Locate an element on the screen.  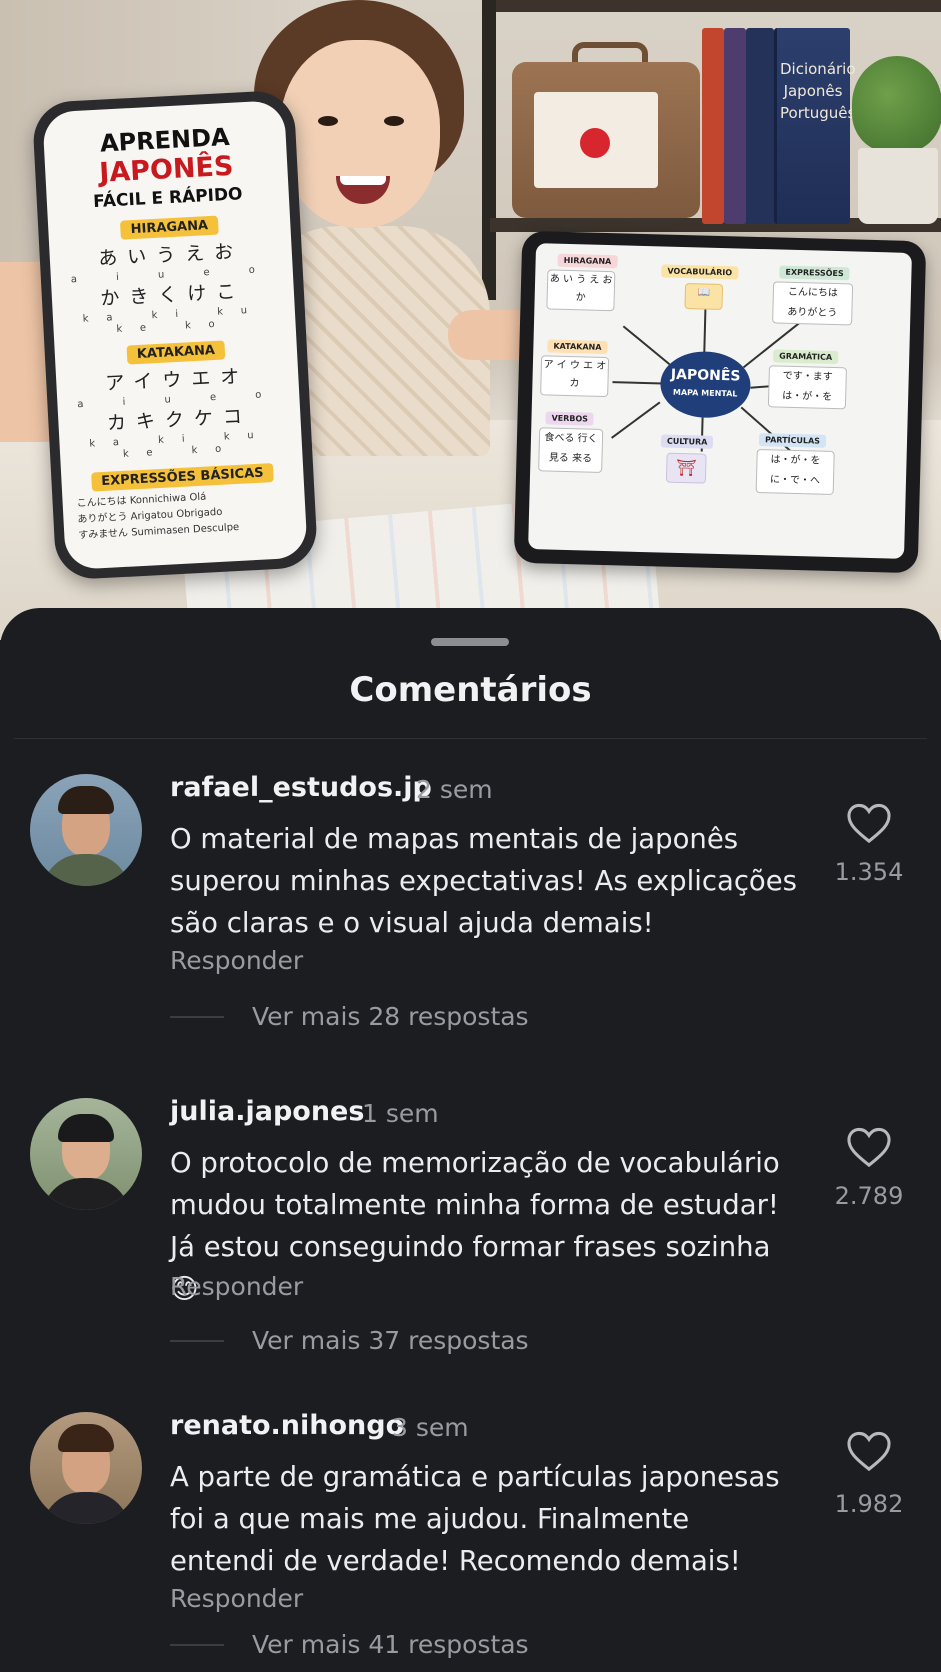
view-replies-button: Ver mais 37 respostas is located at coordinates (390, 1340).